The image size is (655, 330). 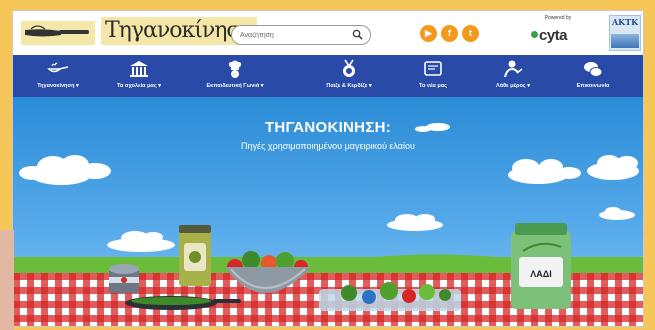 I want to click on chef-icon, so click(x=235, y=69).